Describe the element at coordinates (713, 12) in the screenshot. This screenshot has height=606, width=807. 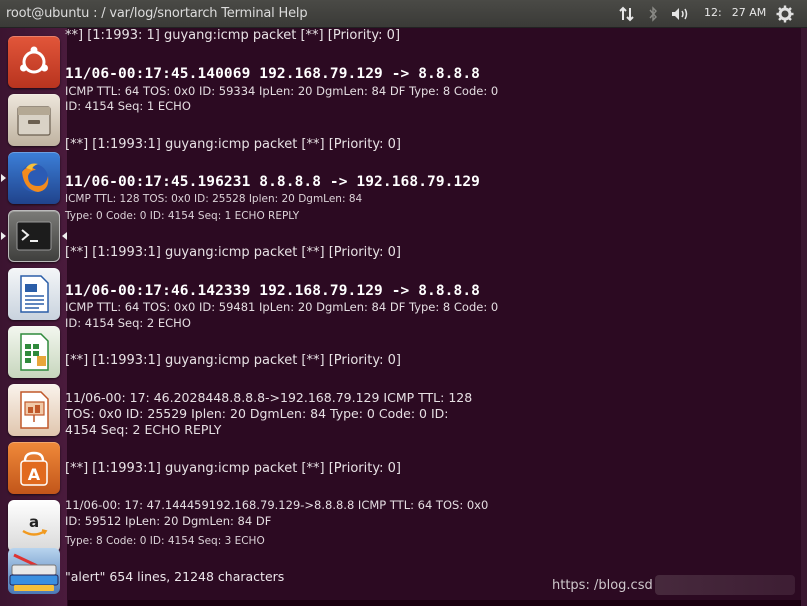
I see `clock-hour: 12:` at that location.